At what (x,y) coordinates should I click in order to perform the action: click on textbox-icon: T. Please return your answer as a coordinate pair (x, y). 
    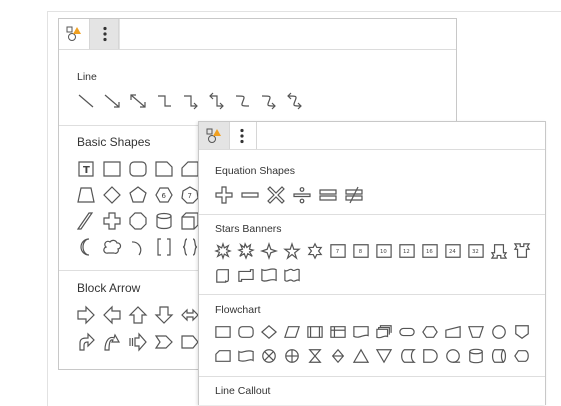
    Looking at the image, I should click on (86, 169).